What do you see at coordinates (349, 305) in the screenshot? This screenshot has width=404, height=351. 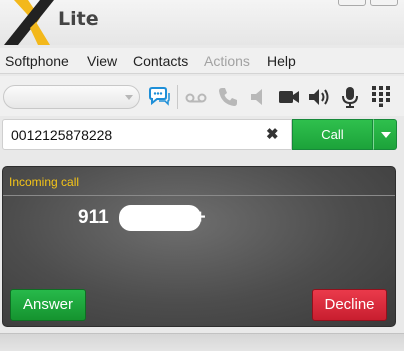 I see `decline-button: Decline` at bounding box center [349, 305].